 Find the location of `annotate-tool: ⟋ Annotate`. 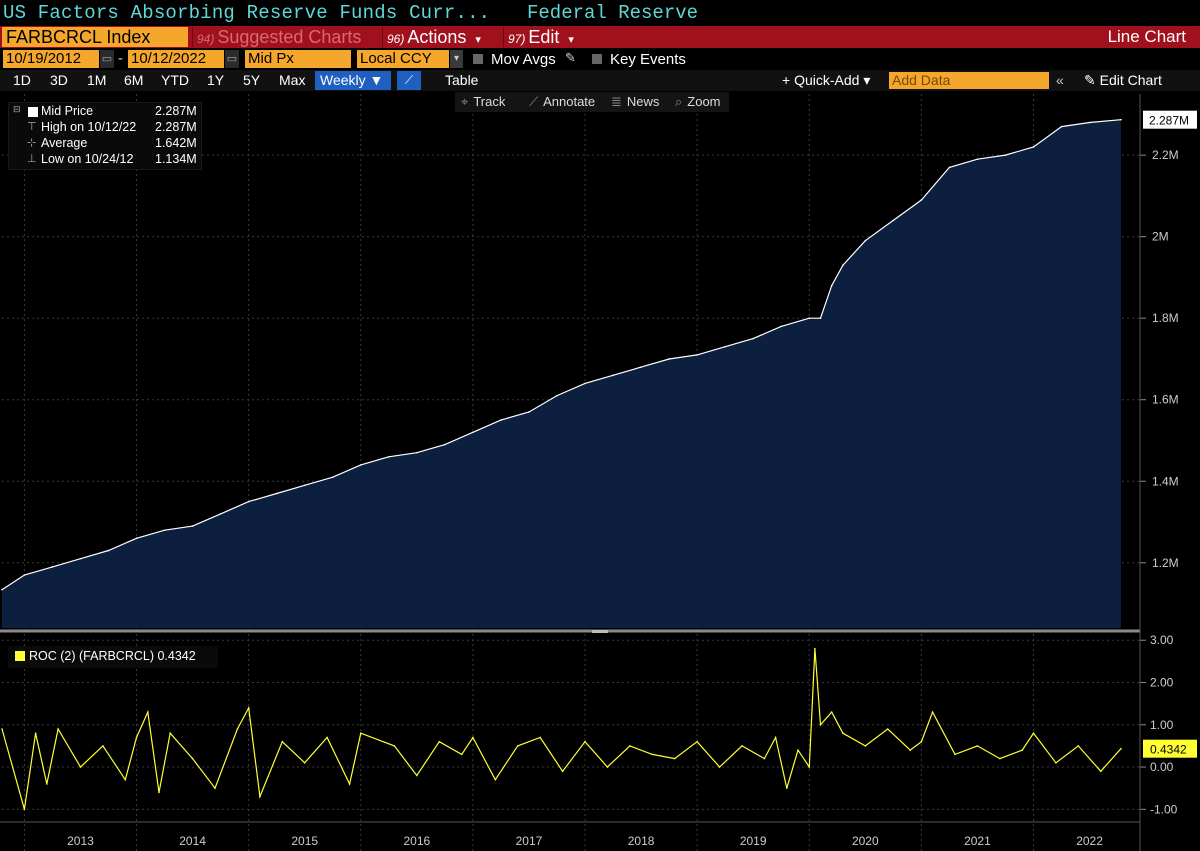

annotate-tool: ⟋ Annotate is located at coordinates (562, 102).